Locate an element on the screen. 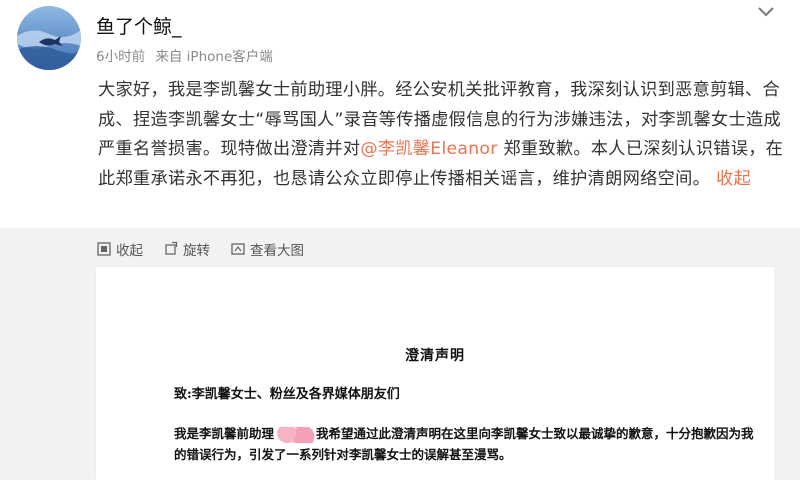 The height and width of the screenshot is (480, 800). mention-link: @李凯馨Eleanor is located at coordinates (428, 149).